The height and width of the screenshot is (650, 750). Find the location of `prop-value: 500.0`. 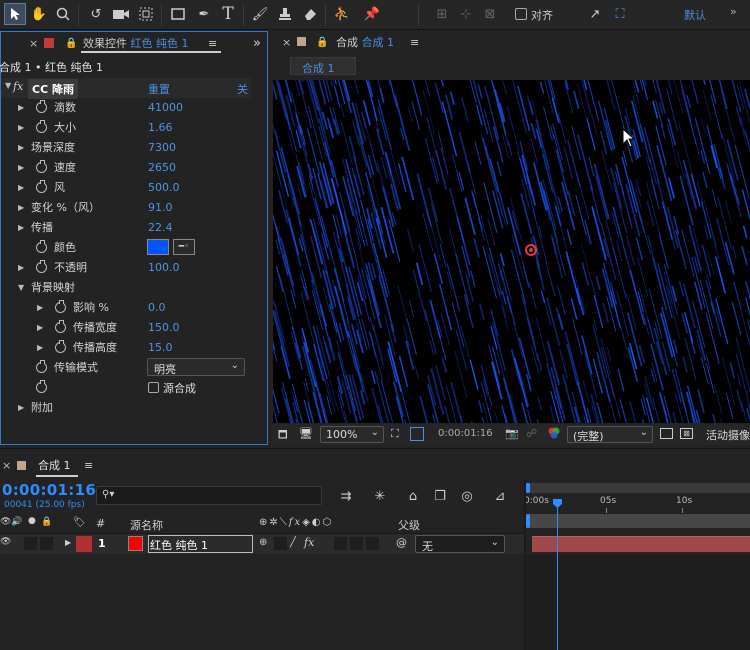

prop-value: 500.0 is located at coordinates (164, 187).